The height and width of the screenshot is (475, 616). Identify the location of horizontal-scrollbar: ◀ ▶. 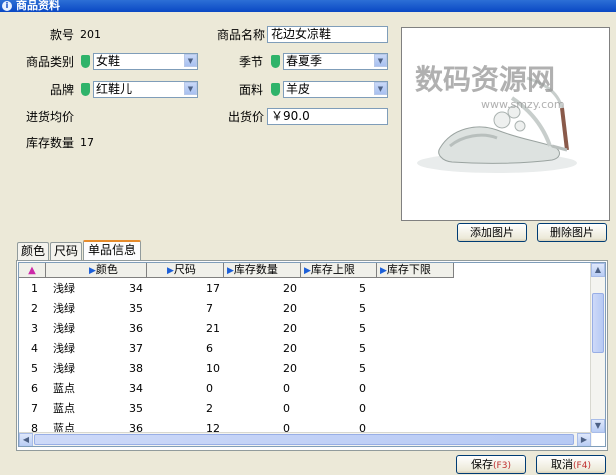
(305, 439).